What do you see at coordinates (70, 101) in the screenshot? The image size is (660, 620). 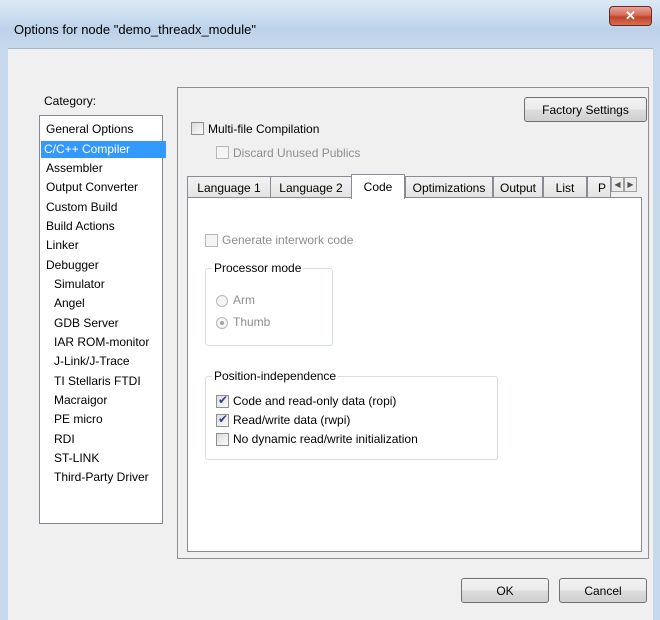 I see `category-label: Category:` at bounding box center [70, 101].